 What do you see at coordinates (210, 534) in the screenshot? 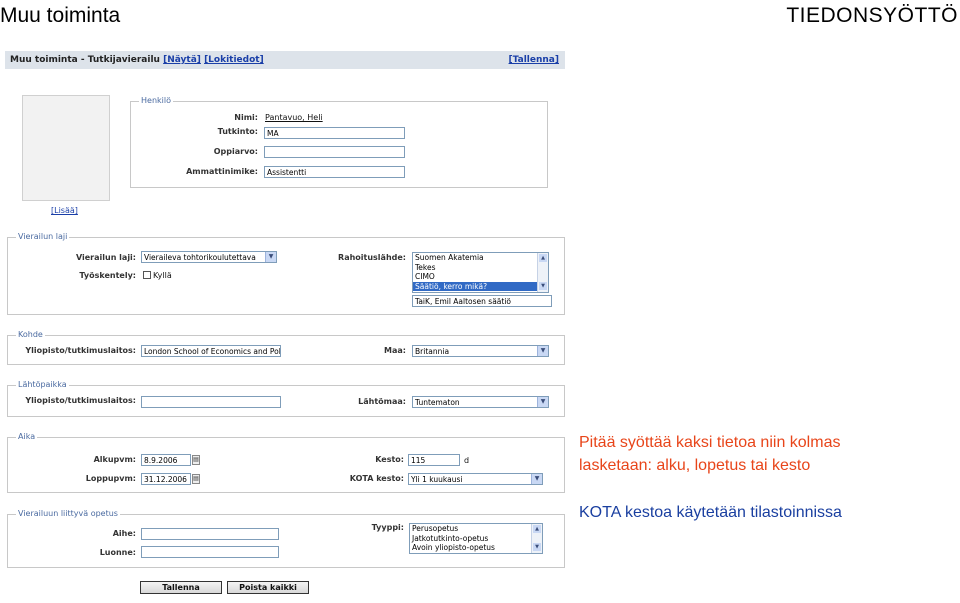
I see `topic-input` at bounding box center [210, 534].